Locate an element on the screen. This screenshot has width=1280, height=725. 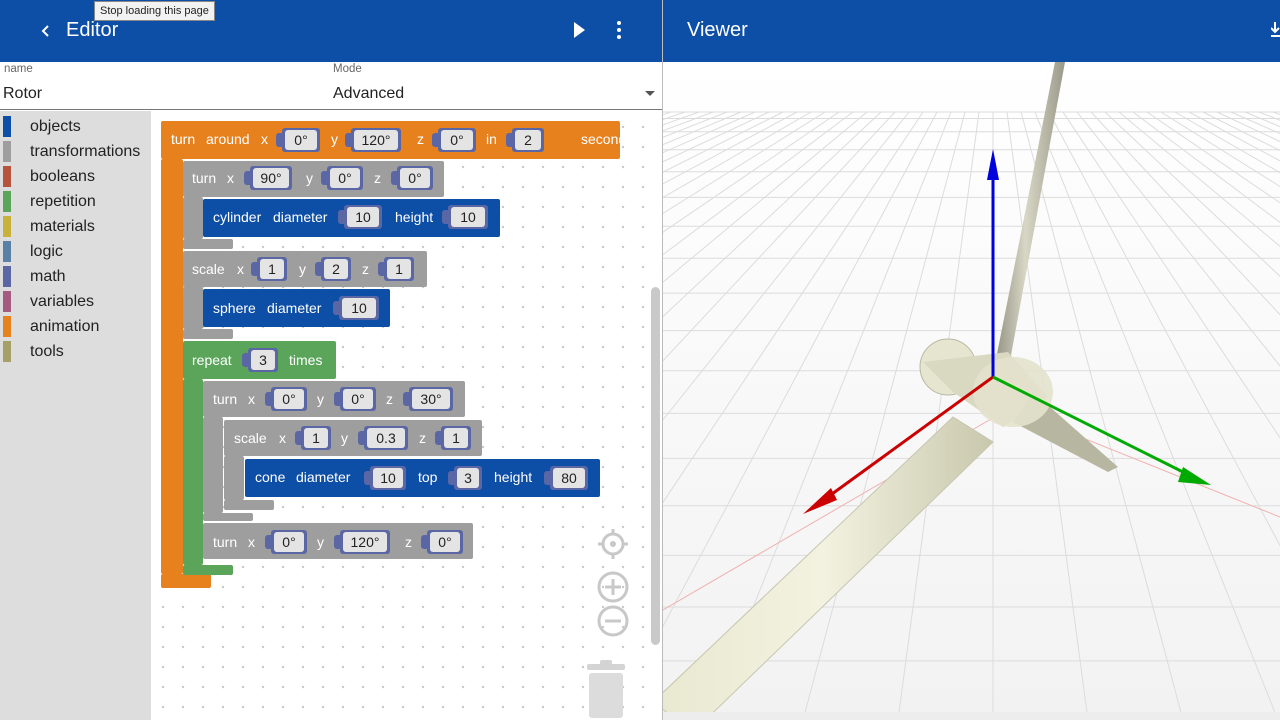
download-icon is located at coordinates (1275, 29).